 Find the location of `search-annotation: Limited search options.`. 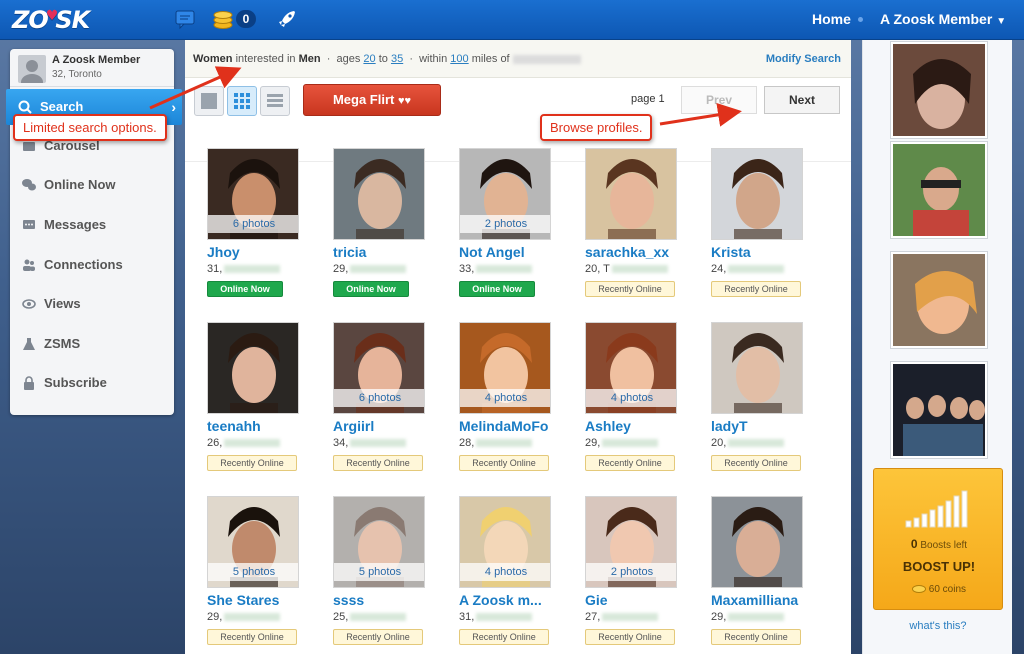

search-annotation: Limited search options. is located at coordinates (90, 127).